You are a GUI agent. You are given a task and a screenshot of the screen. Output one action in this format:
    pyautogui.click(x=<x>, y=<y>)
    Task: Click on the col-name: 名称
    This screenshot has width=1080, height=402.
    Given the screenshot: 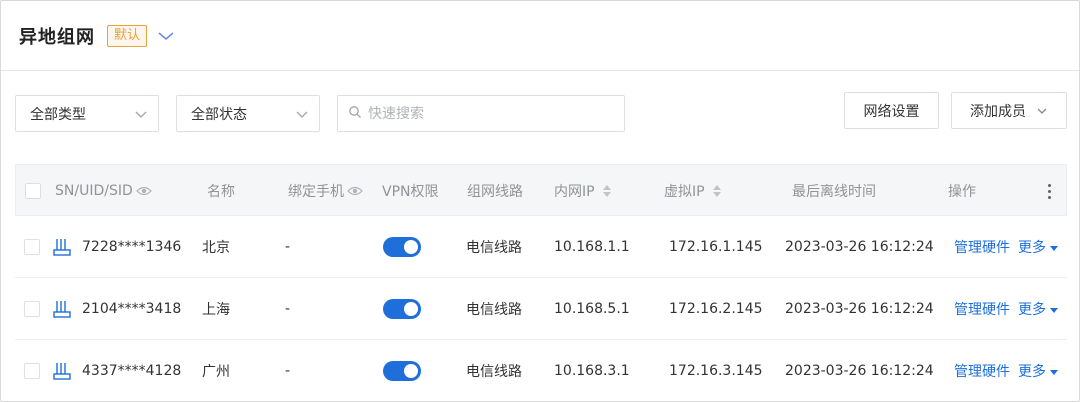 What is the action you would take?
    pyautogui.click(x=221, y=191)
    